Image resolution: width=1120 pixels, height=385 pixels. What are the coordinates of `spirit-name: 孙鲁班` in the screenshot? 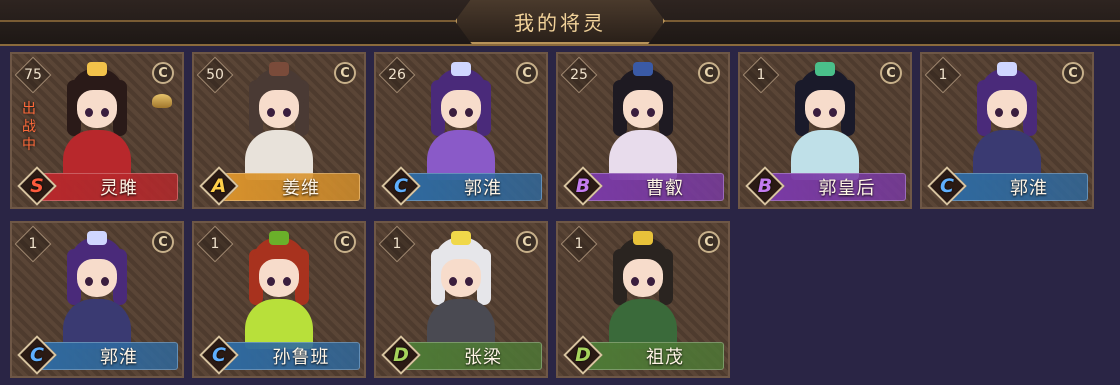 It's located at (301, 357).